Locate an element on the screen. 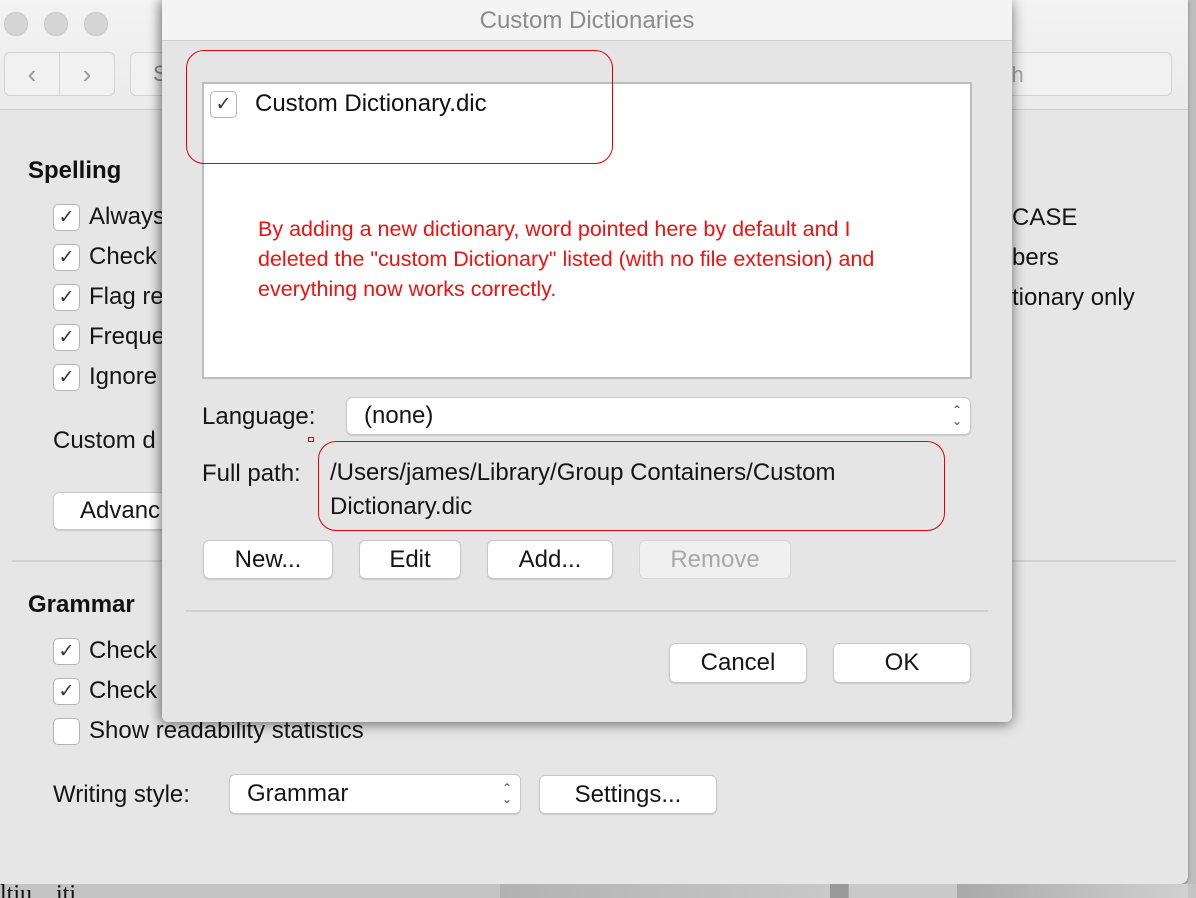  spelling-option-check: ✓ Check is located at coordinates (105, 257).